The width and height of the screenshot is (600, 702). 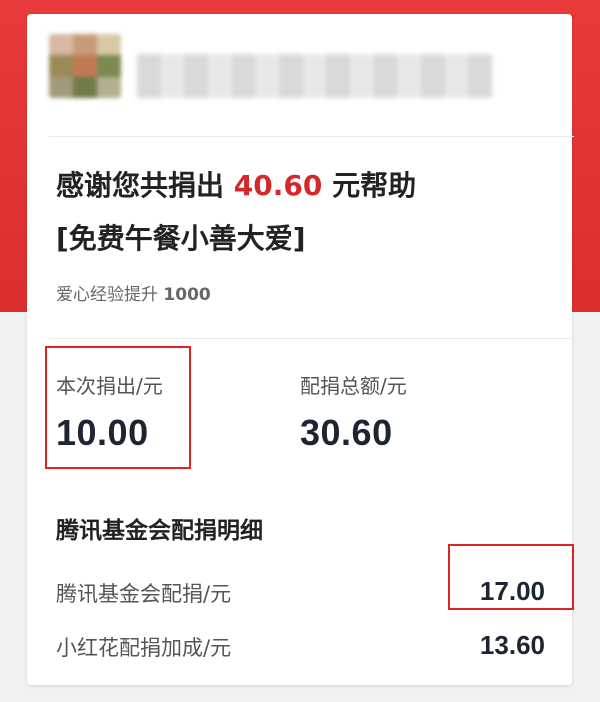 I want to click on highlight-box-foundation-match, so click(x=511, y=577).